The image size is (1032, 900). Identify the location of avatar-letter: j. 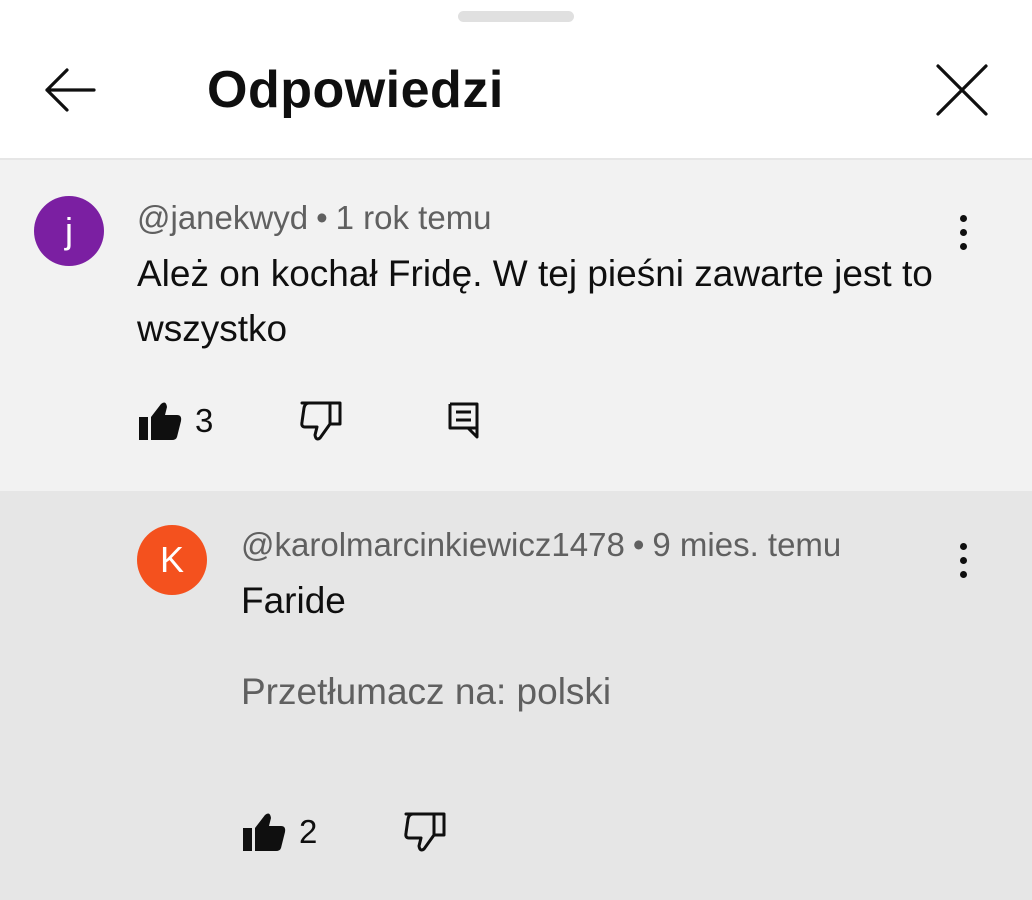
(69, 230).